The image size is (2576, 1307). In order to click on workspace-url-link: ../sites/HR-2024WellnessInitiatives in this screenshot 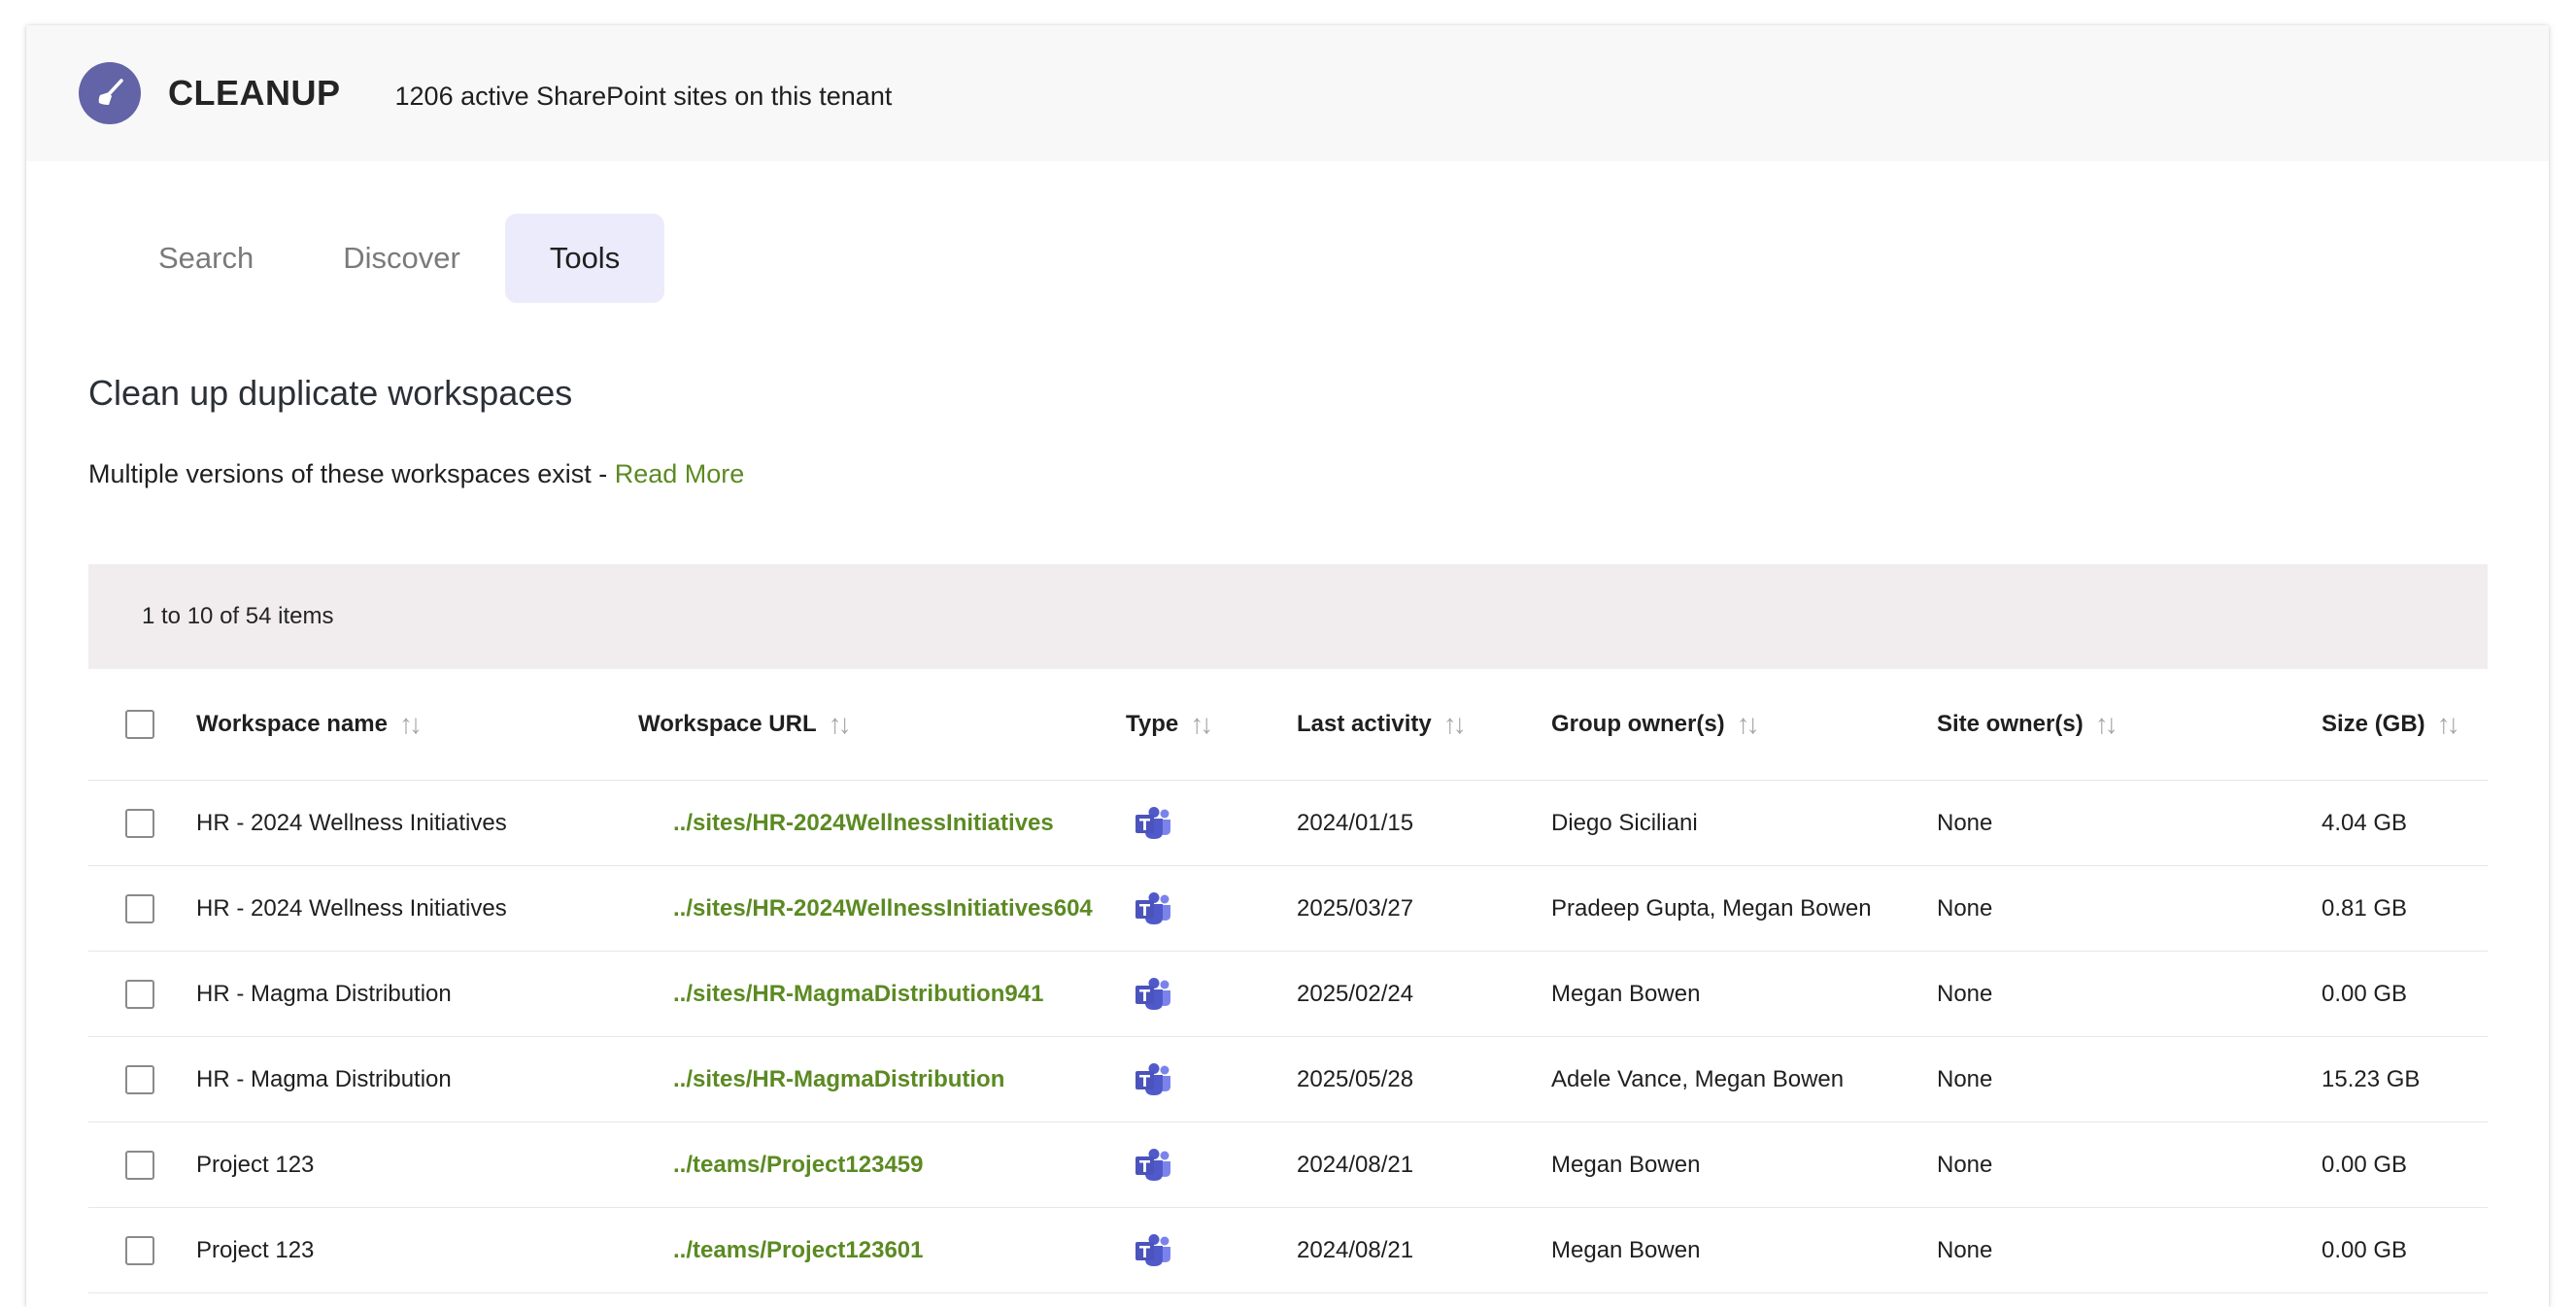, I will do `click(863, 823)`.